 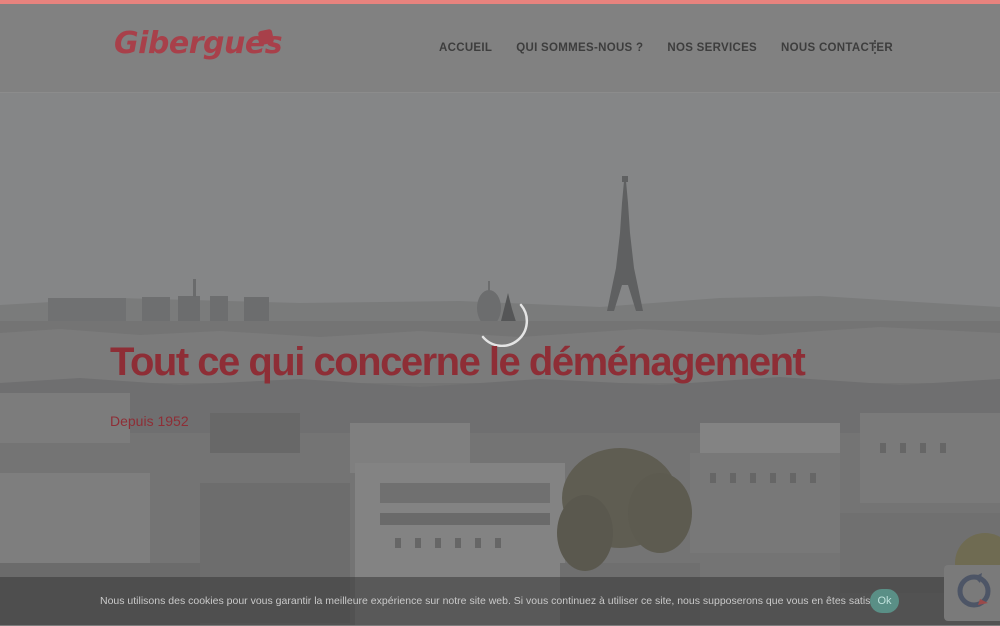 What do you see at coordinates (198, 43) in the screenshot?
I see `site-logo: Gibergues` at bounding box center [198, 43].